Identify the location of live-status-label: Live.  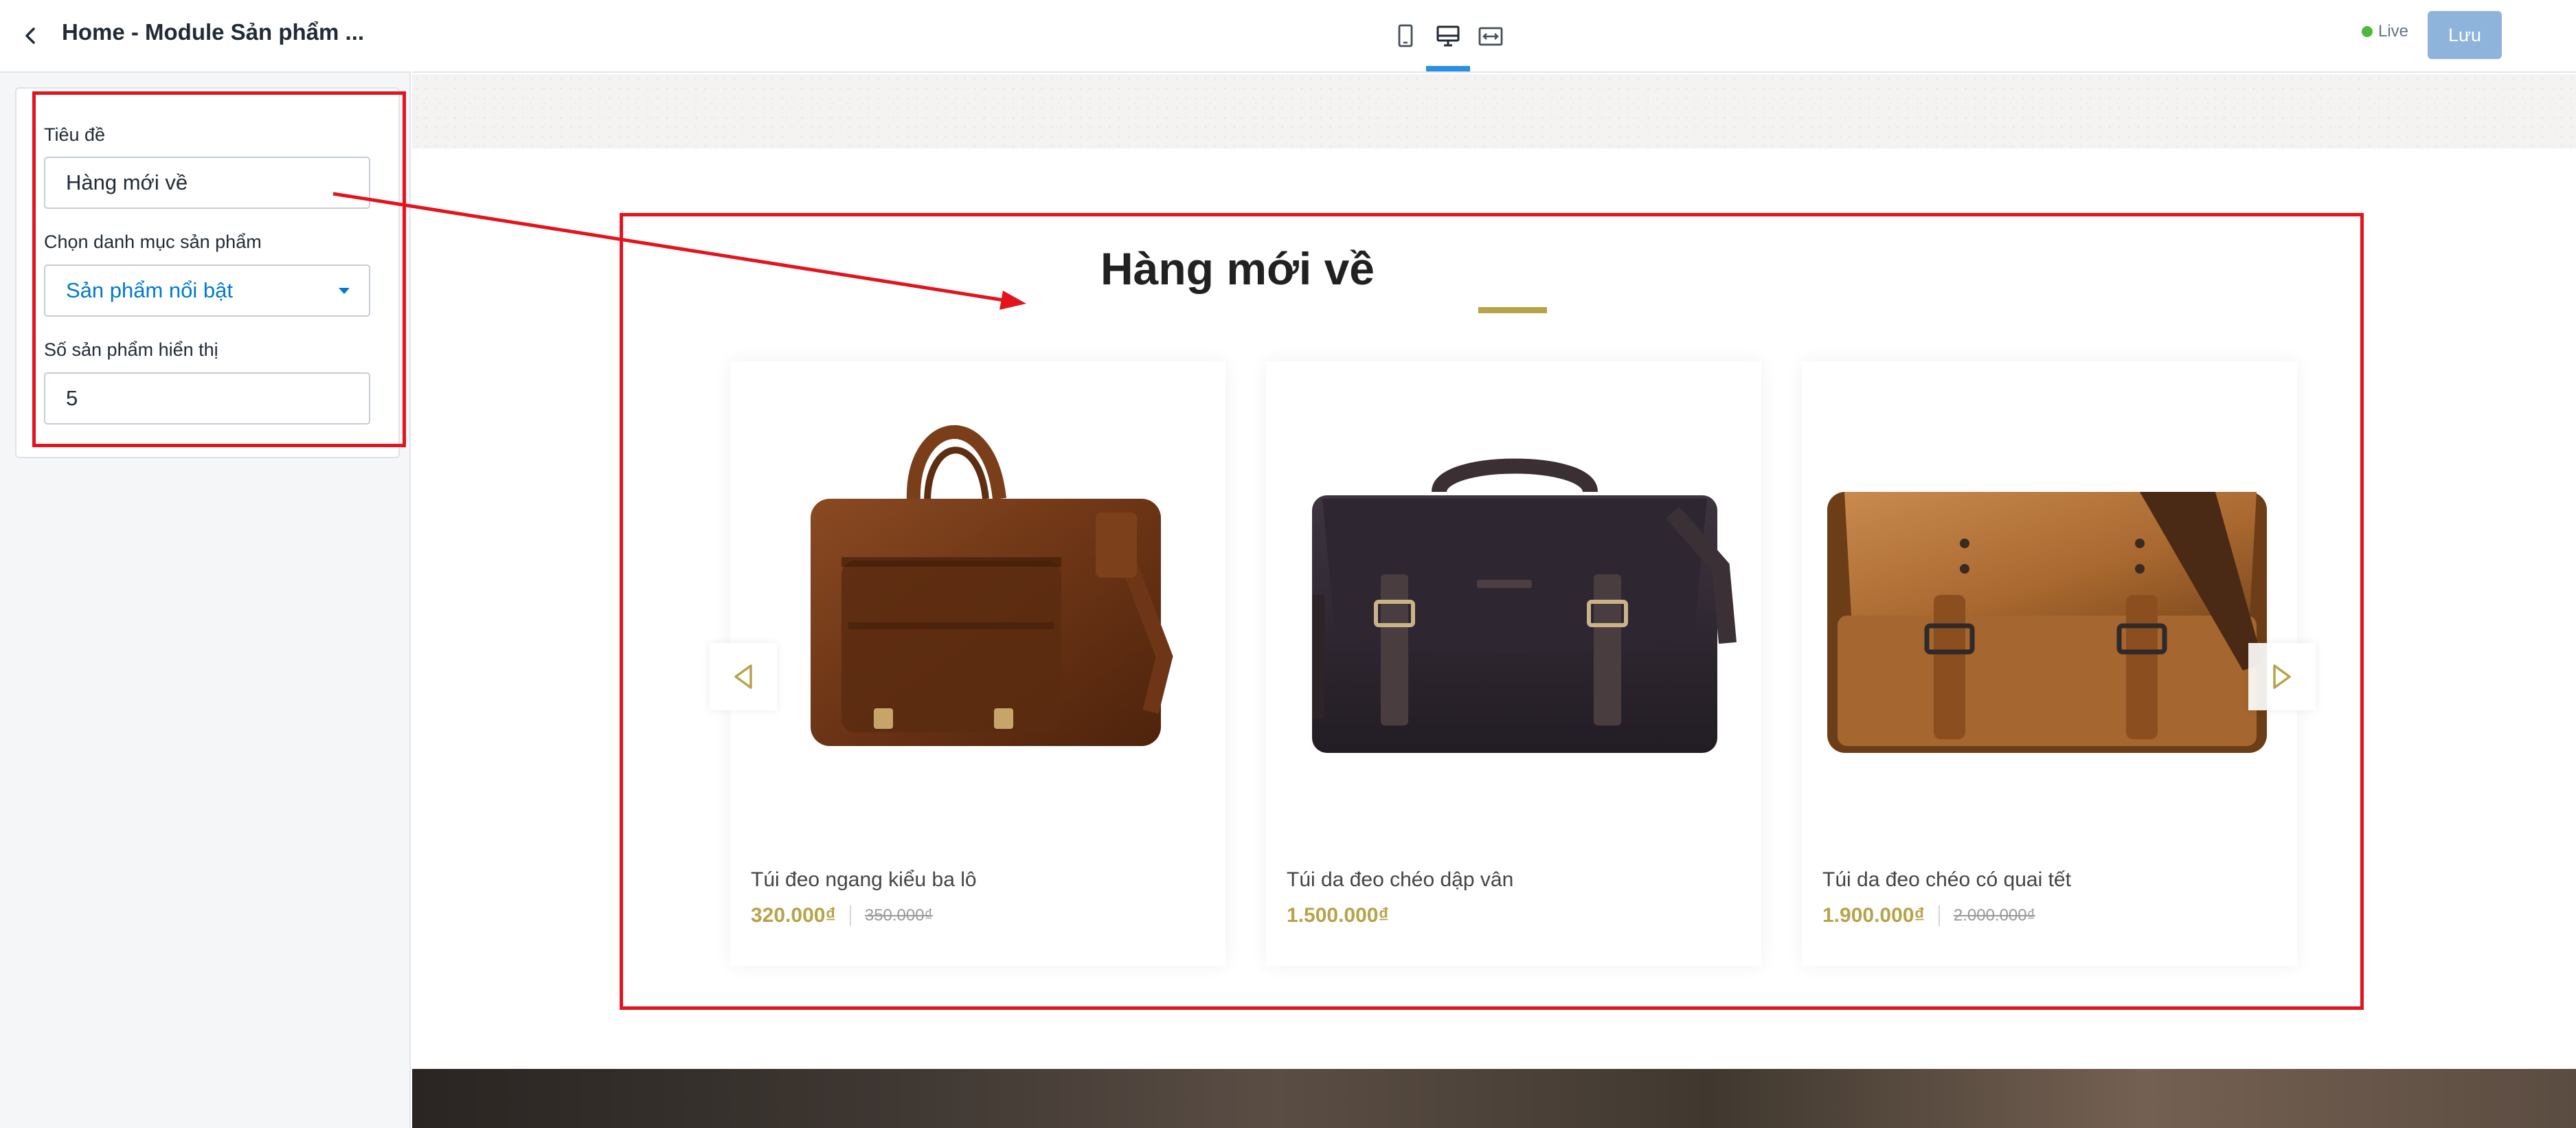
(2393, 31).